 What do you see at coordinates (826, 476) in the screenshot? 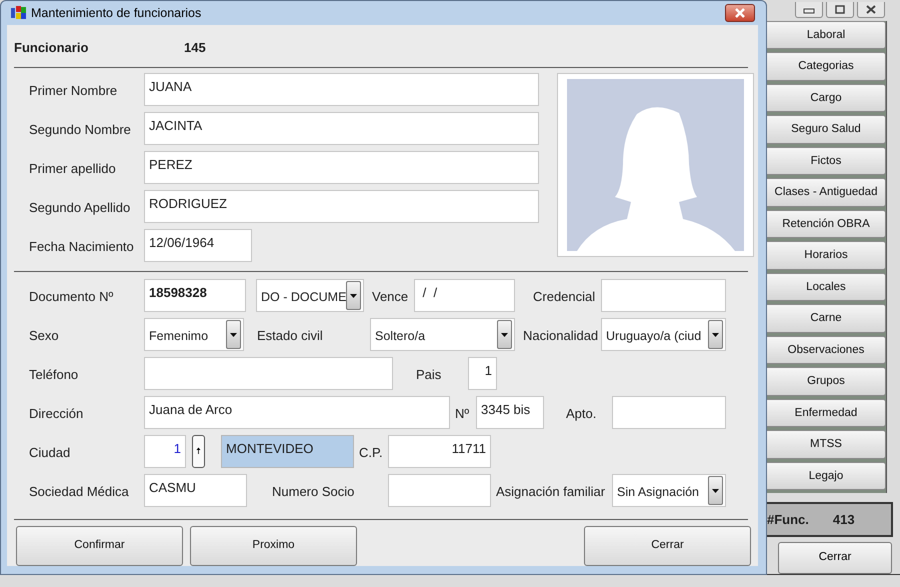
I see `side-button: Legajo` at bounding box center [826, 476].